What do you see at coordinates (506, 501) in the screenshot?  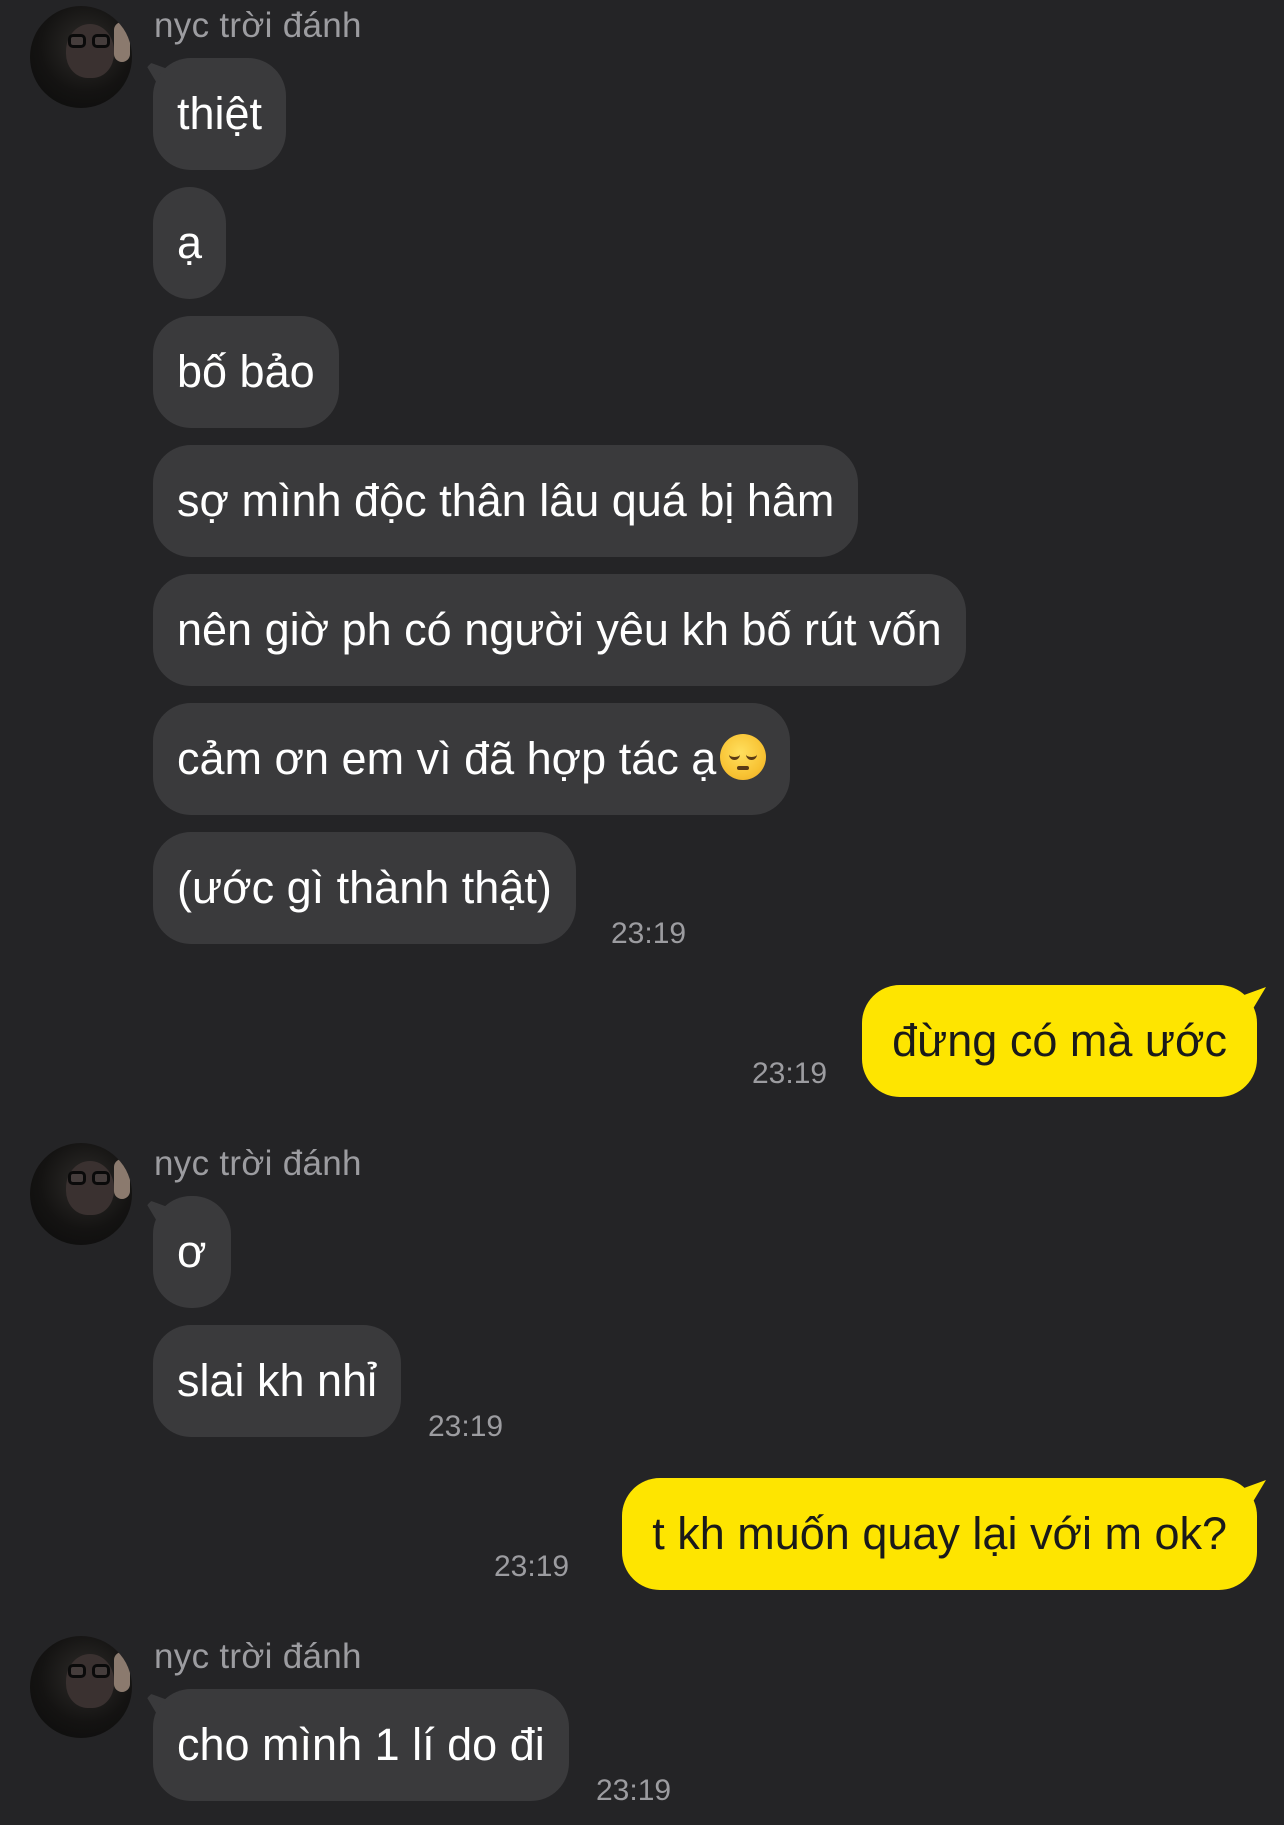 I see `incoming-message: sợ mình độc thân lâu quá bị hâm` at bounding box center [506, 501].